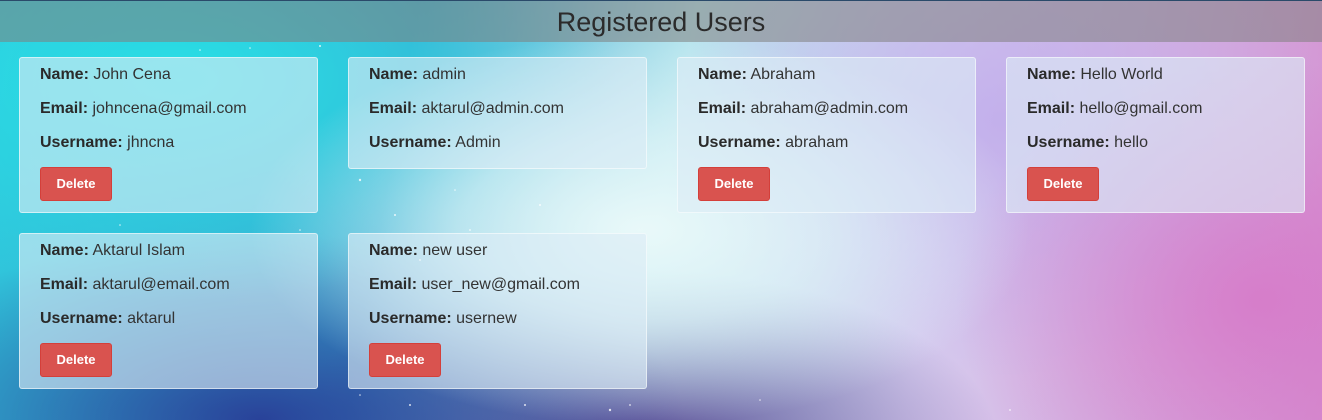  I want to click on user-email-row: Email: user_new@gmail.com, so click(497, 292).